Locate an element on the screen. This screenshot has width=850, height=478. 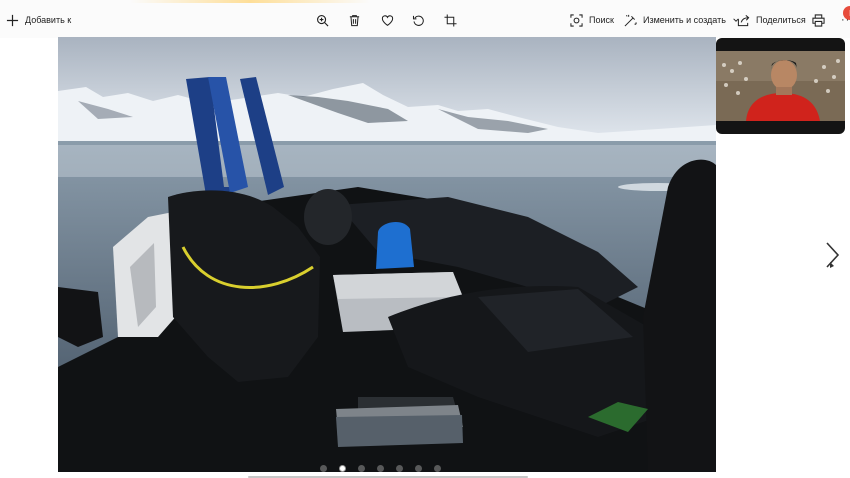
heart-icon is located at coordinates (387, 20).